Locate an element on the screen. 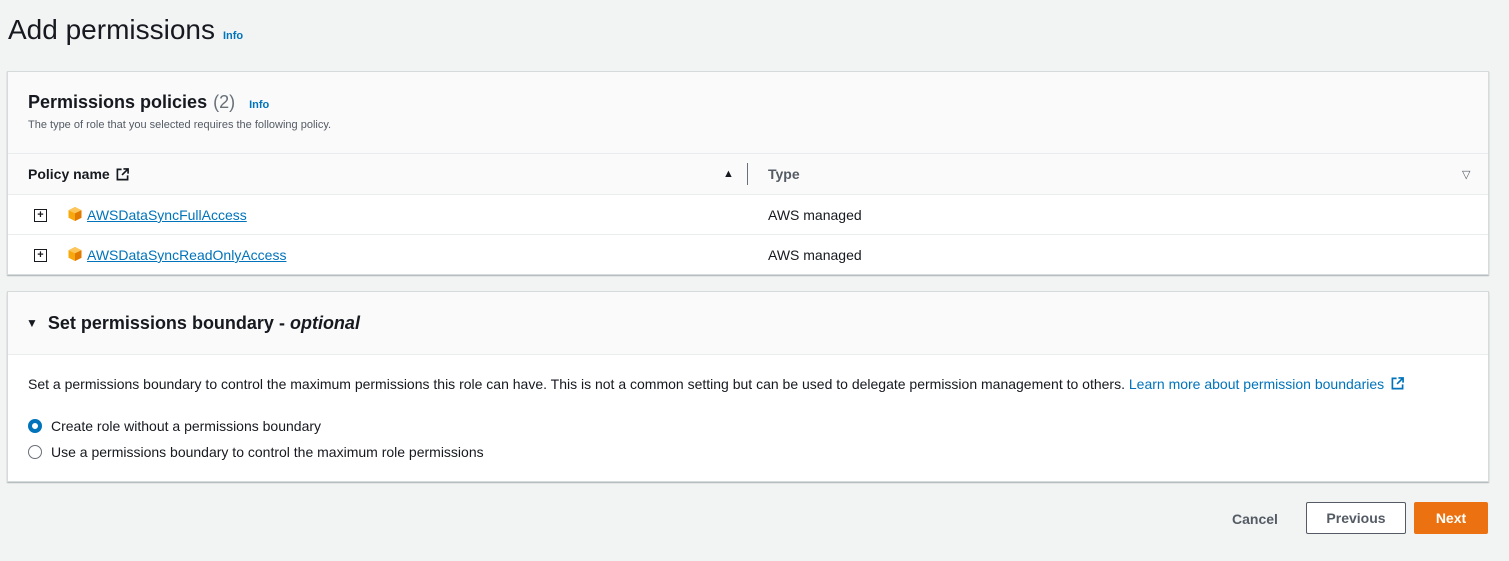  table-row: + AWSDataSyncFullAccess AWS managed is located at coordinates (748, 215).